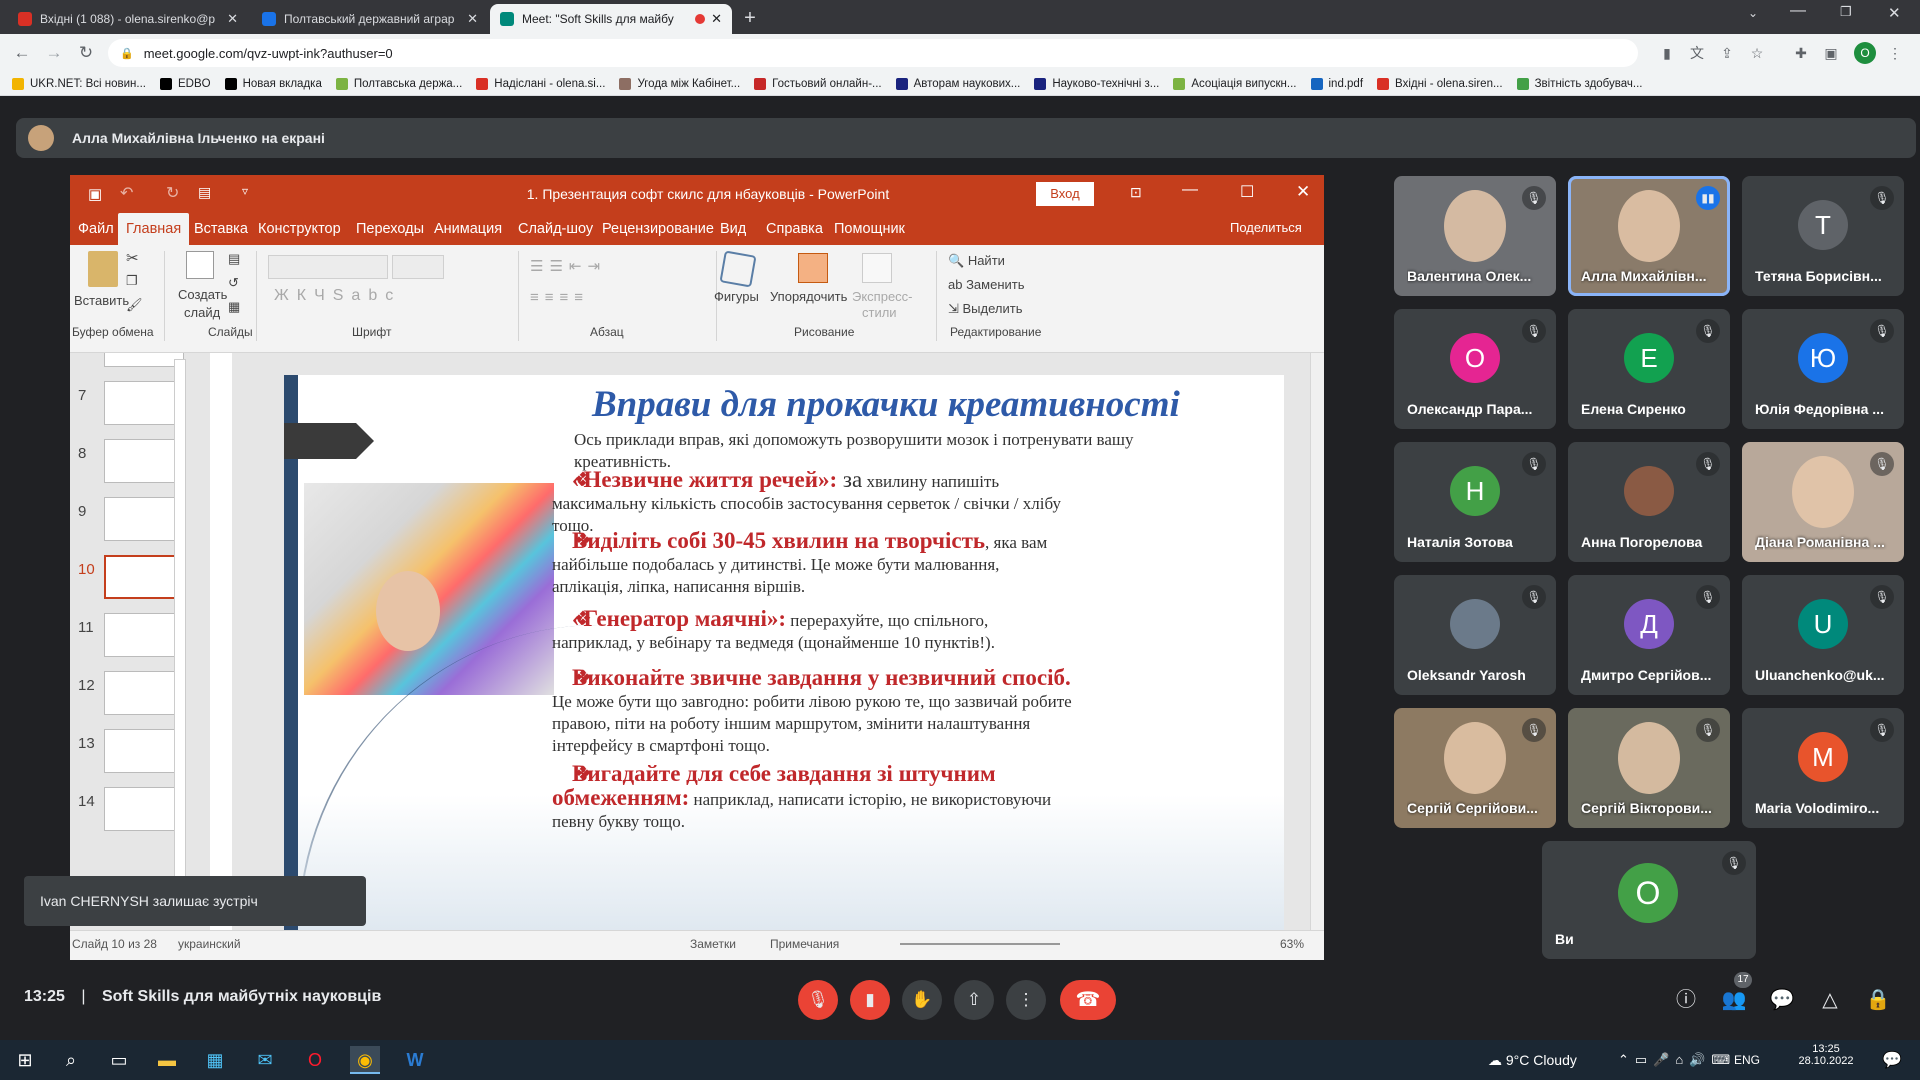 This screenshot has height=1080, width=1920. What do you see at coordinates (1826, 1055) in the screenshot?
I see `clock: 13:25 28.10.2022` at bounding box center [1826, 1055].